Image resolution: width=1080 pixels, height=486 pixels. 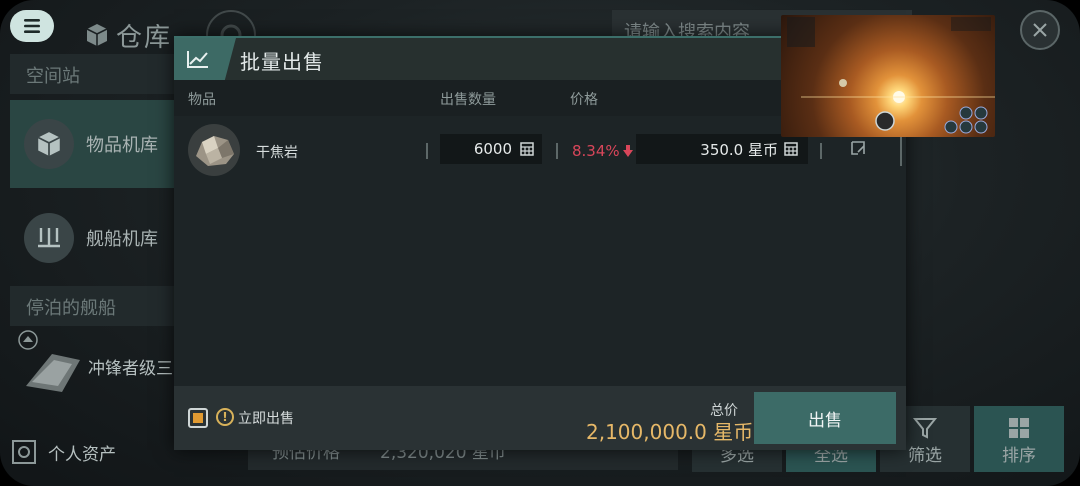 I want to click on docked-ship-item: 冲锋者级三, so click(x=95, y=370).